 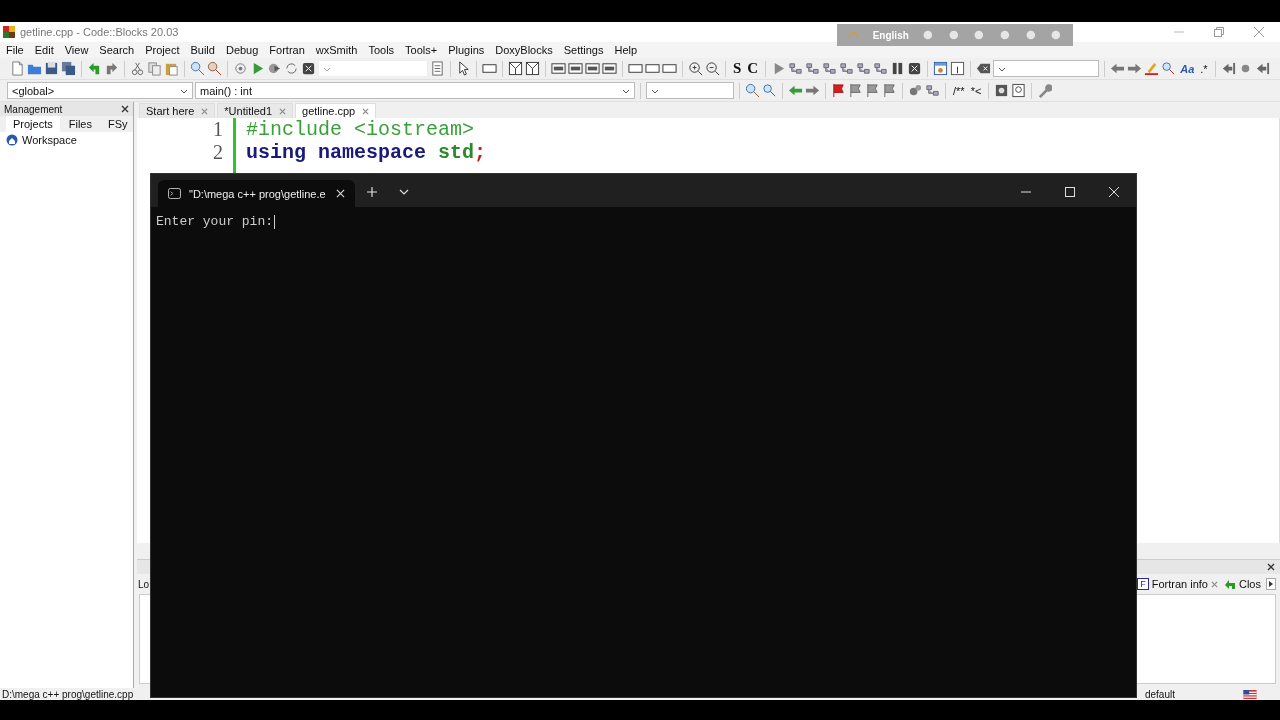 I want to click on save-all-icon, so click(x=68, y=68).